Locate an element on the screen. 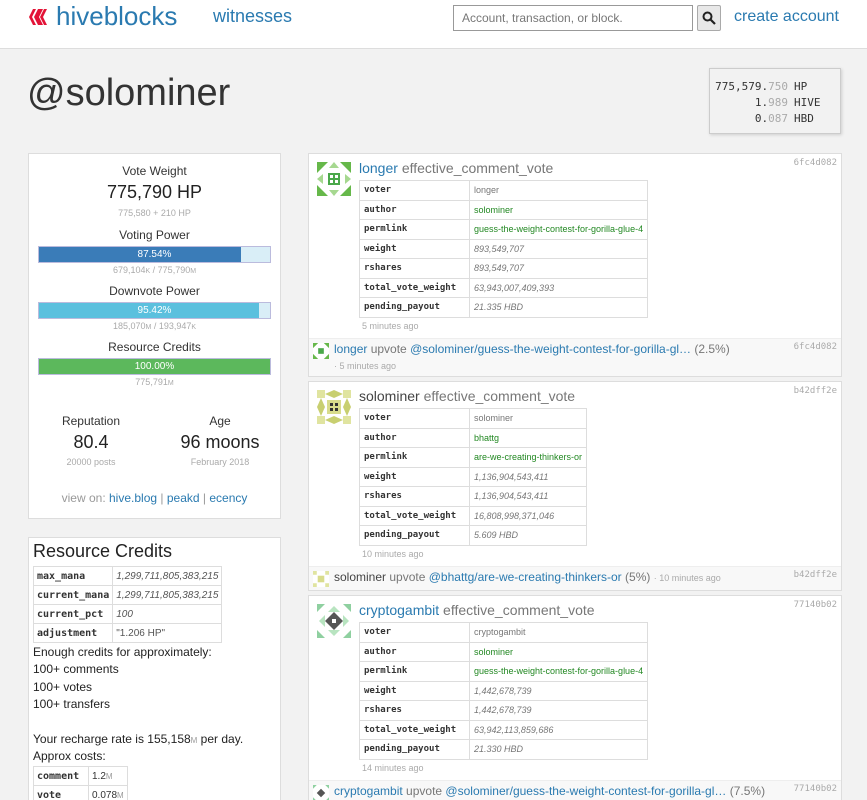  table-value: bhattg is located at coordinates (528, 437).